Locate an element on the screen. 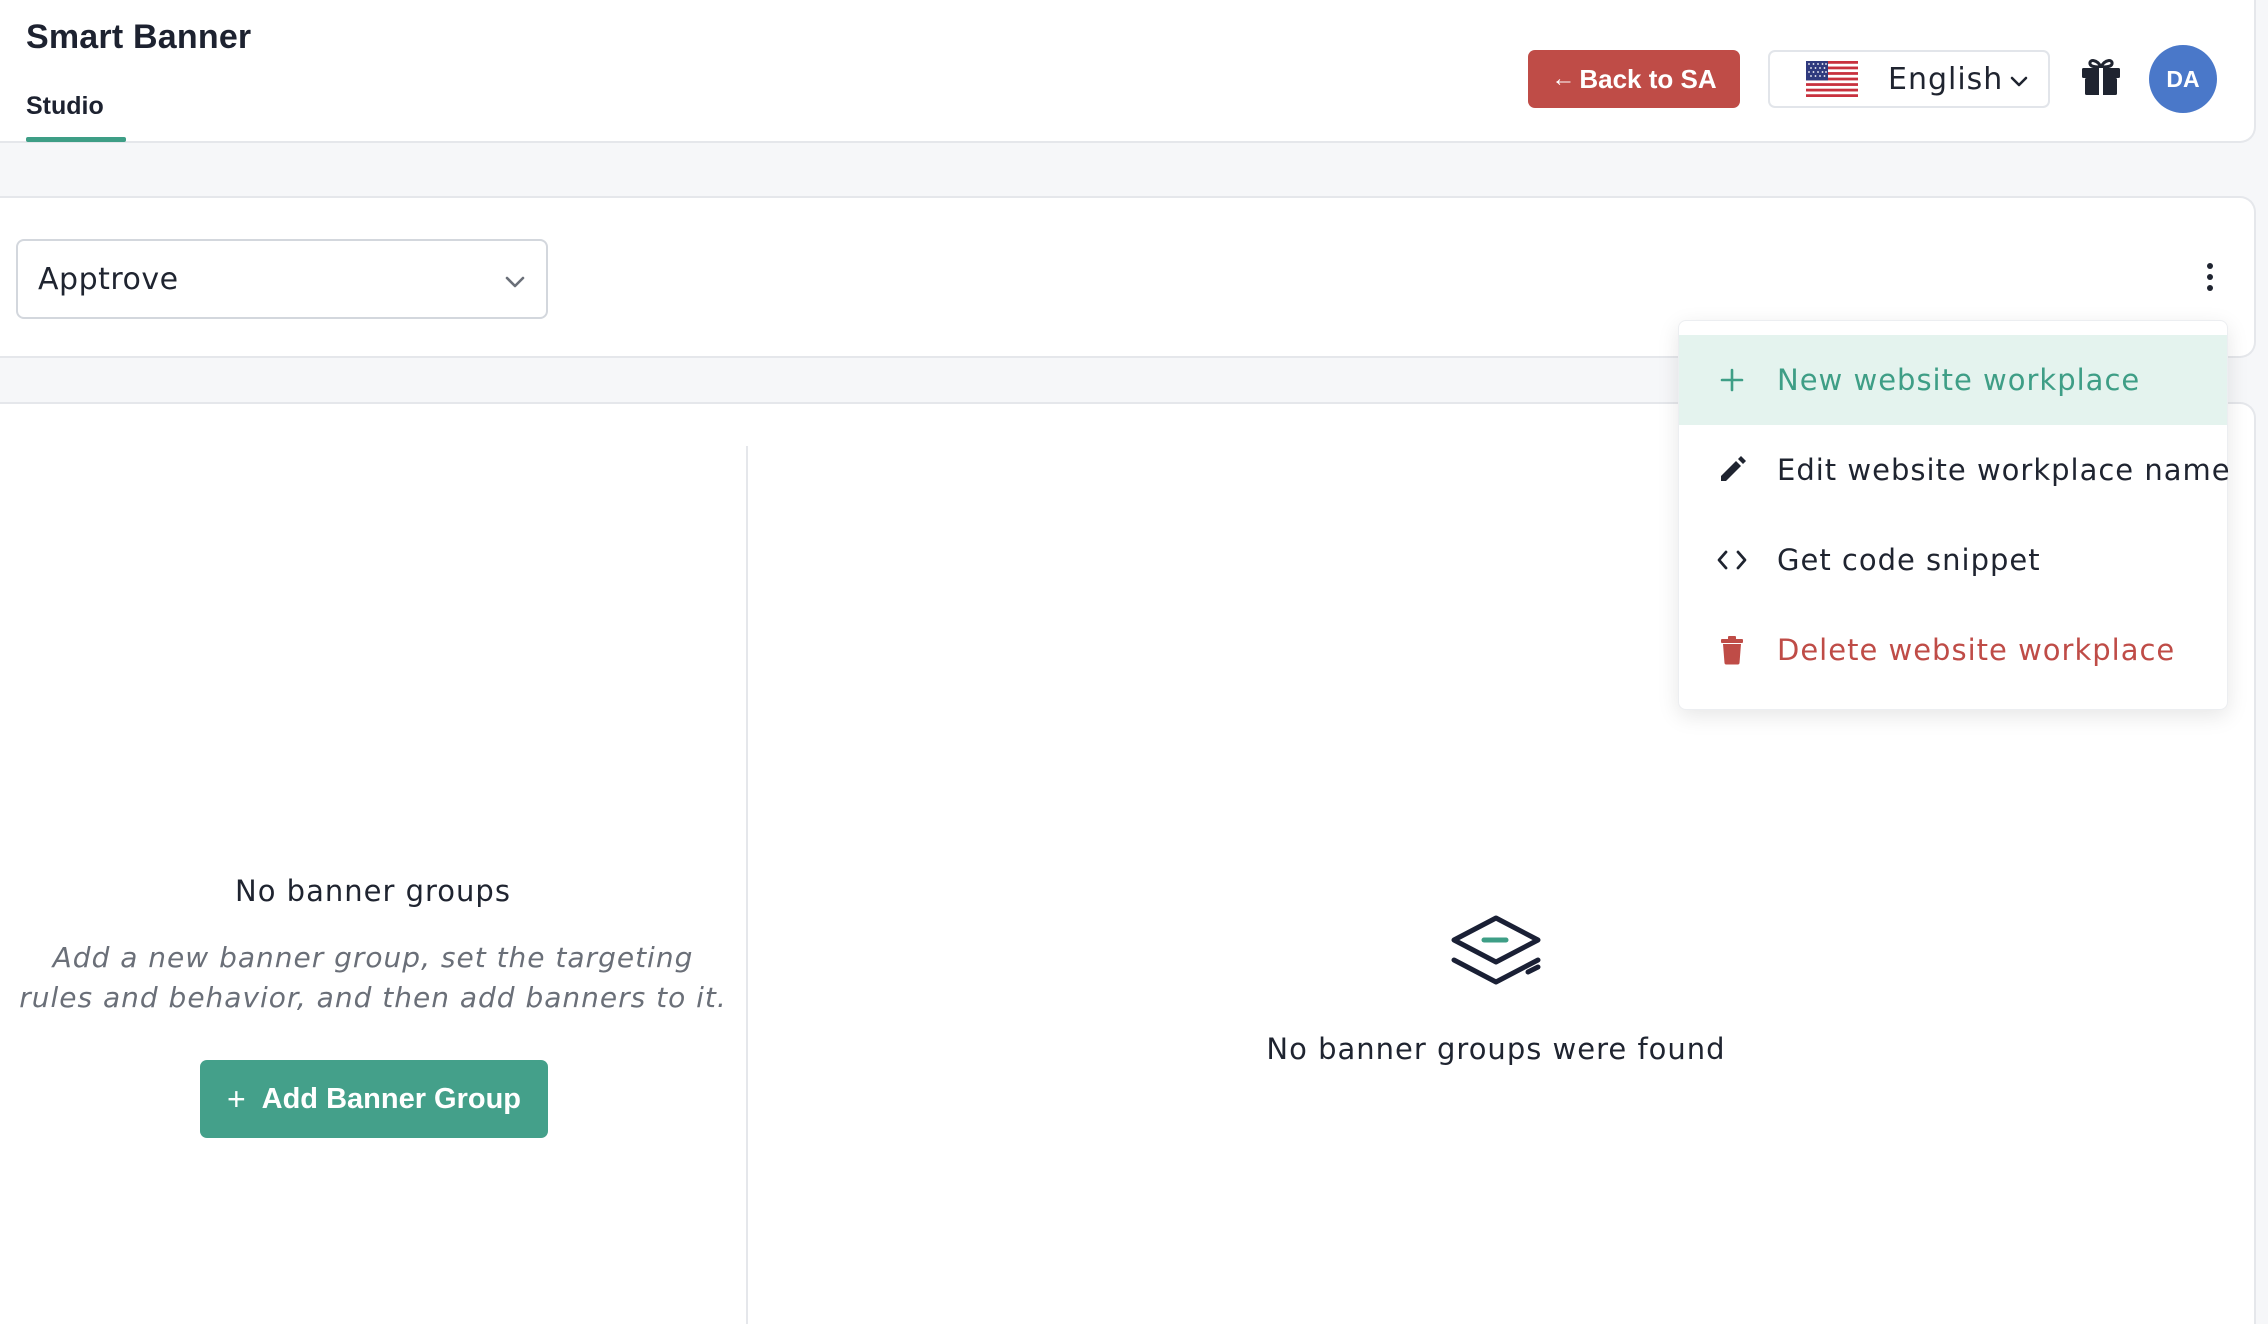 The image size is (2268, 1324). menu-item-code-snippet: Get code snippet is located at coordinates (1953, 560).